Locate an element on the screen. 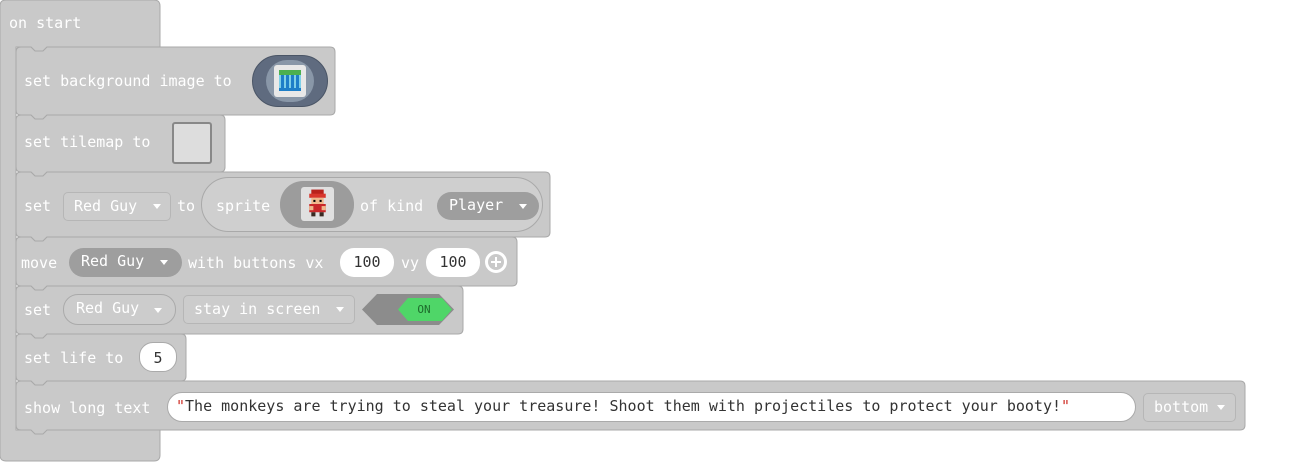 The width and height of the screenshot is (1297, 462). text-position-dropdown: bottom is located at coordinates (1189, 407).